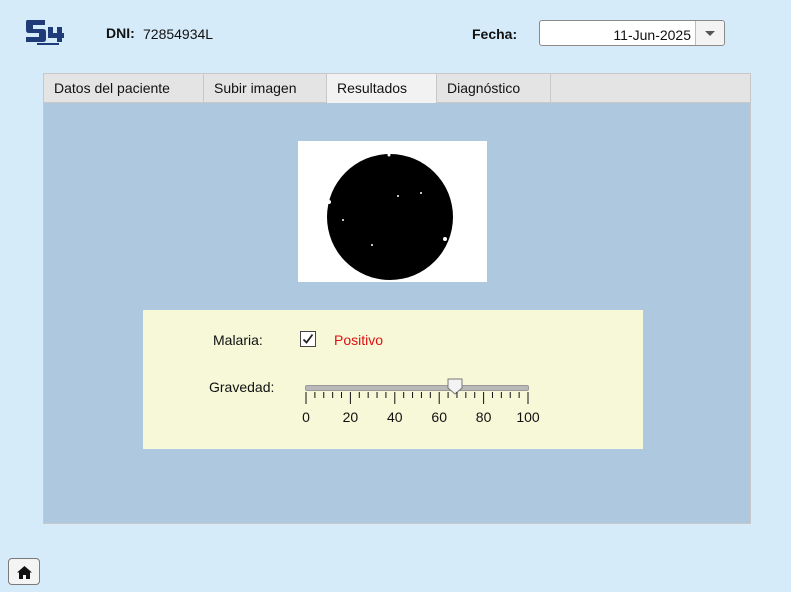 Image resolution: width=791 pixels, height=592 pixels. I want to click on date-dropdown-button, so click(709, 33).